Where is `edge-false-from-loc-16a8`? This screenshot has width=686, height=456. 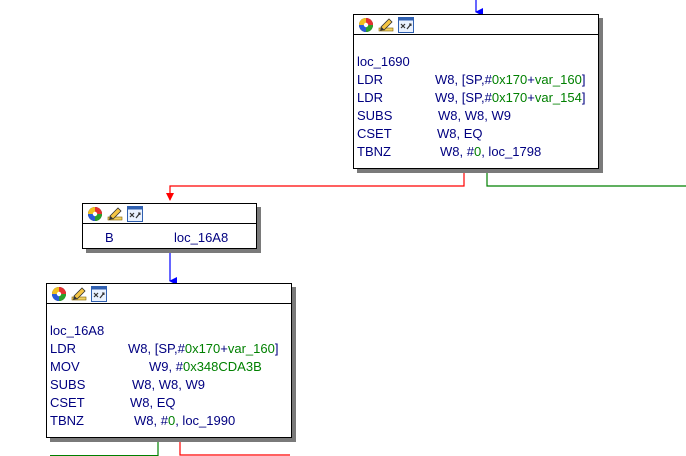
edge-false-from-loc-16a8 is located at coordinates (234, 446).